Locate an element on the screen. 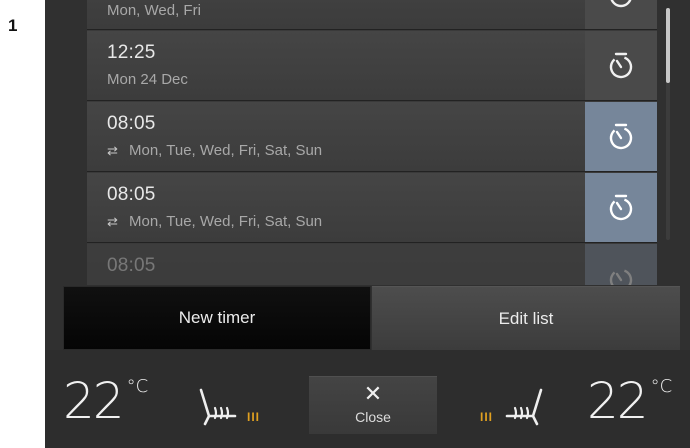 This screenshot has height=448, width=690. scrollbar is located at coordinates (668, 124).